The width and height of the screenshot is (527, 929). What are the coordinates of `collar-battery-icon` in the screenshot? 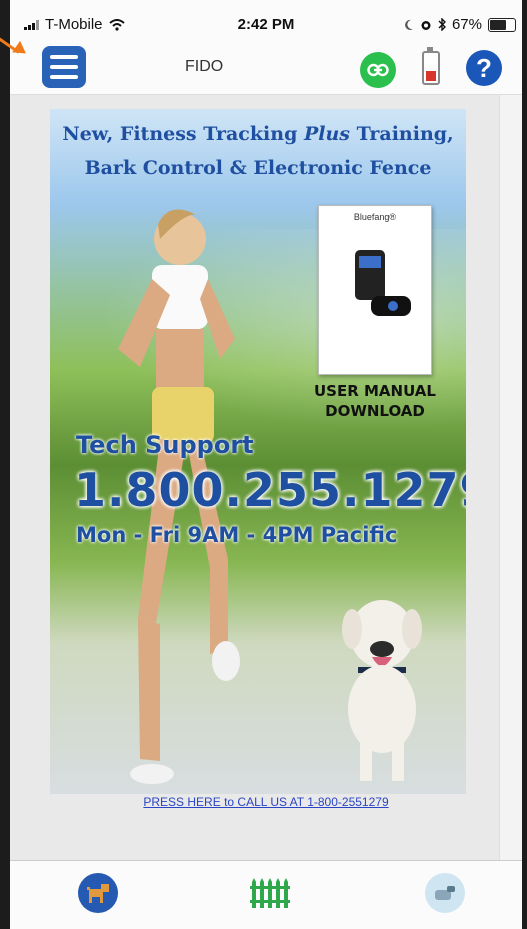 It's located at (431, 66).